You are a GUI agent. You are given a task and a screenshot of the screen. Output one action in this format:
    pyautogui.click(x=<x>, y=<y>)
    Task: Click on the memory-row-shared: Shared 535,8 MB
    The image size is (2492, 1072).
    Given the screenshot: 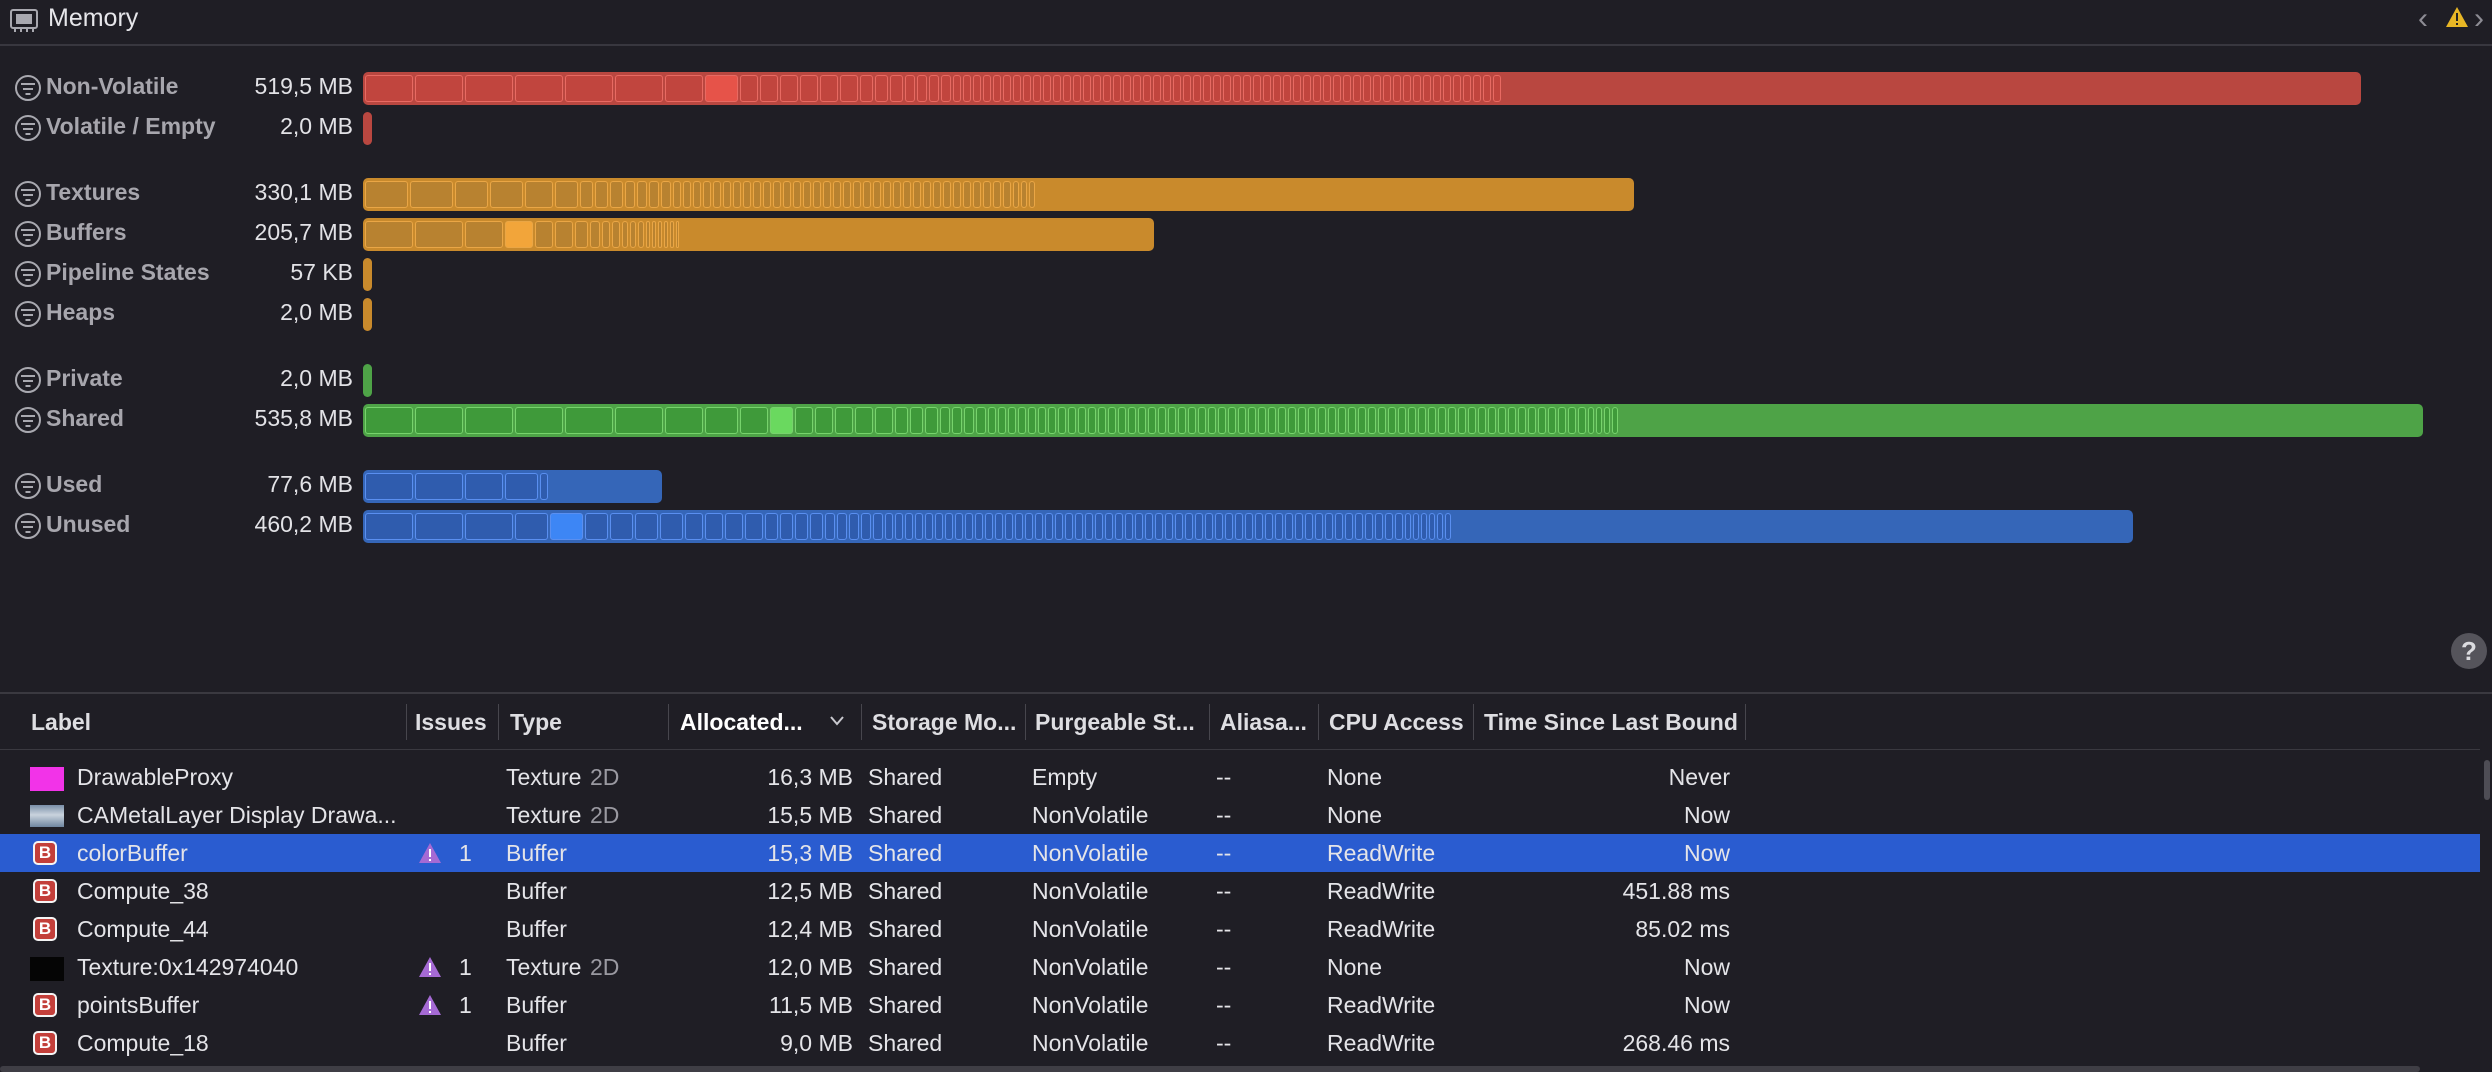 What is the action you would take?
    pyautogui.click(x=1246, y=420)
    